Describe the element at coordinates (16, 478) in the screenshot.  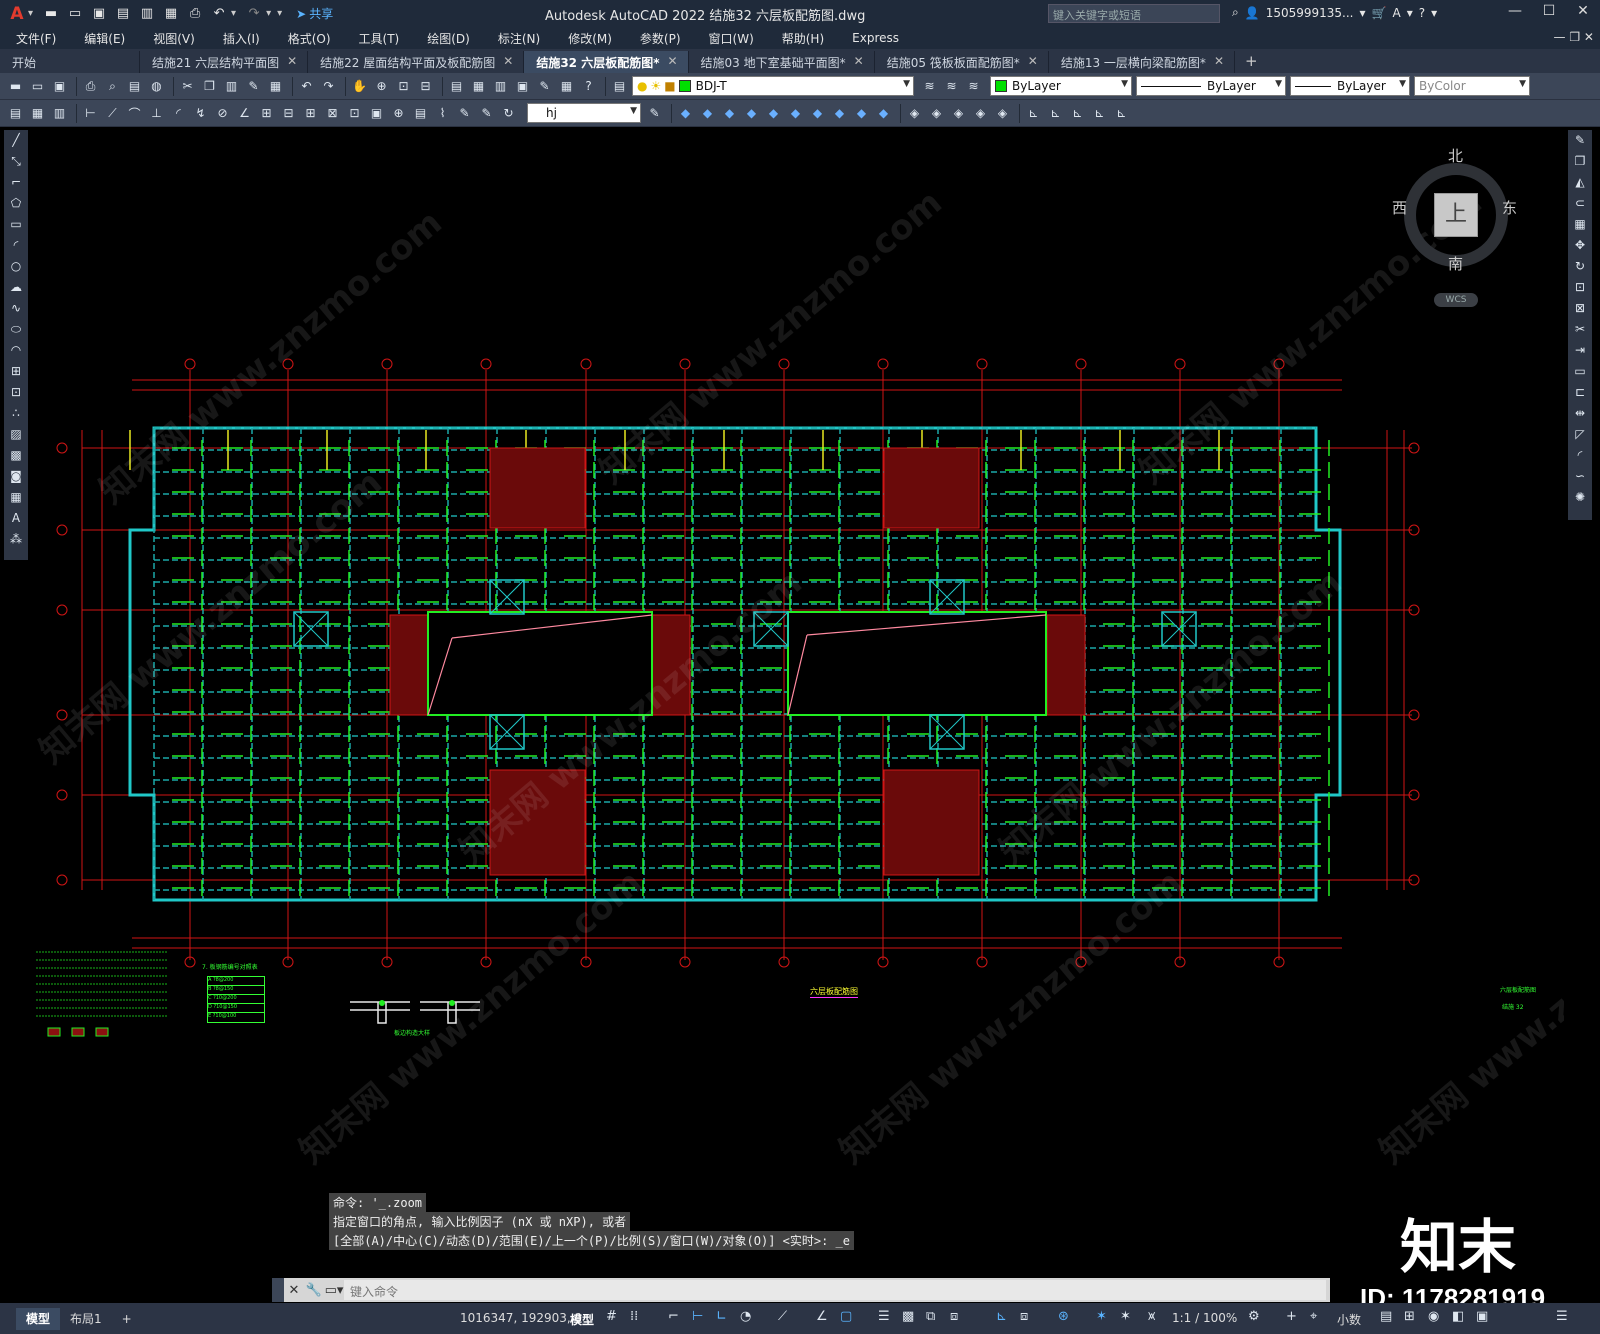
I see `region-icon: ◙` at that location.